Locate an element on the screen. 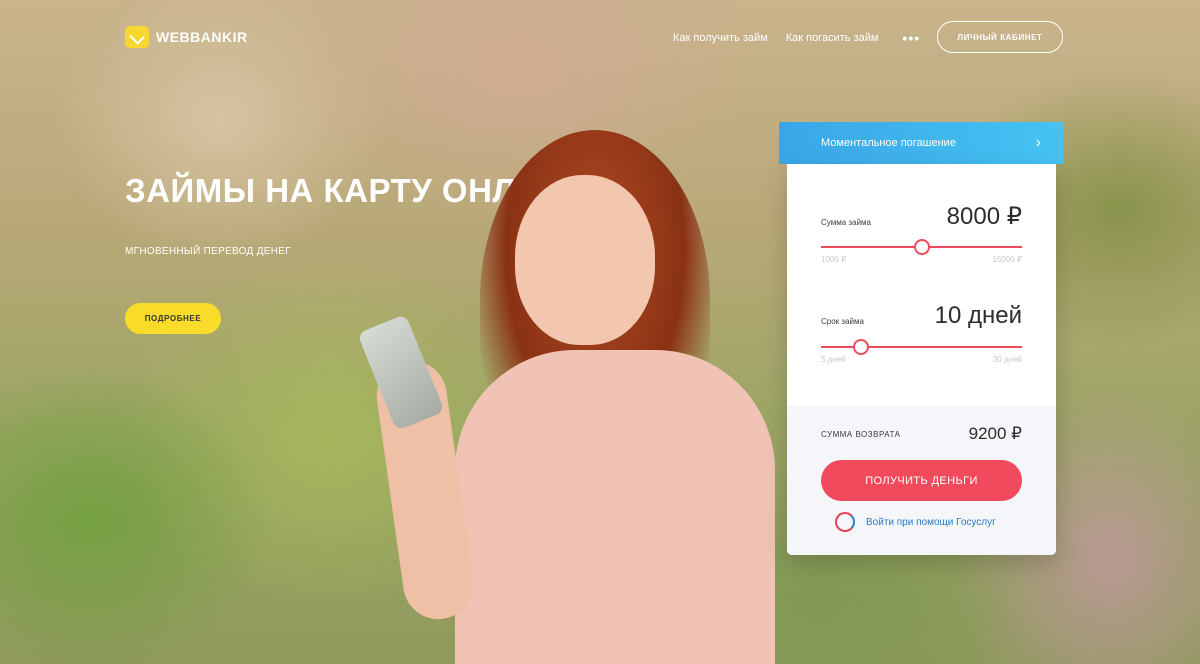  term-caption: Срок займа is located at coordinates (842, 321).